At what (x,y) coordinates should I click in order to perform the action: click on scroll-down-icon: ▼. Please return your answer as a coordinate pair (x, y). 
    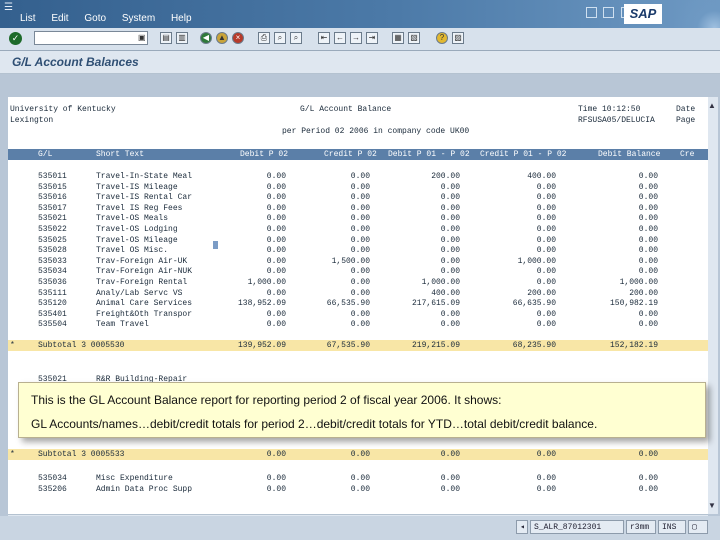
    Looking at the image, I should click on (712, 505).